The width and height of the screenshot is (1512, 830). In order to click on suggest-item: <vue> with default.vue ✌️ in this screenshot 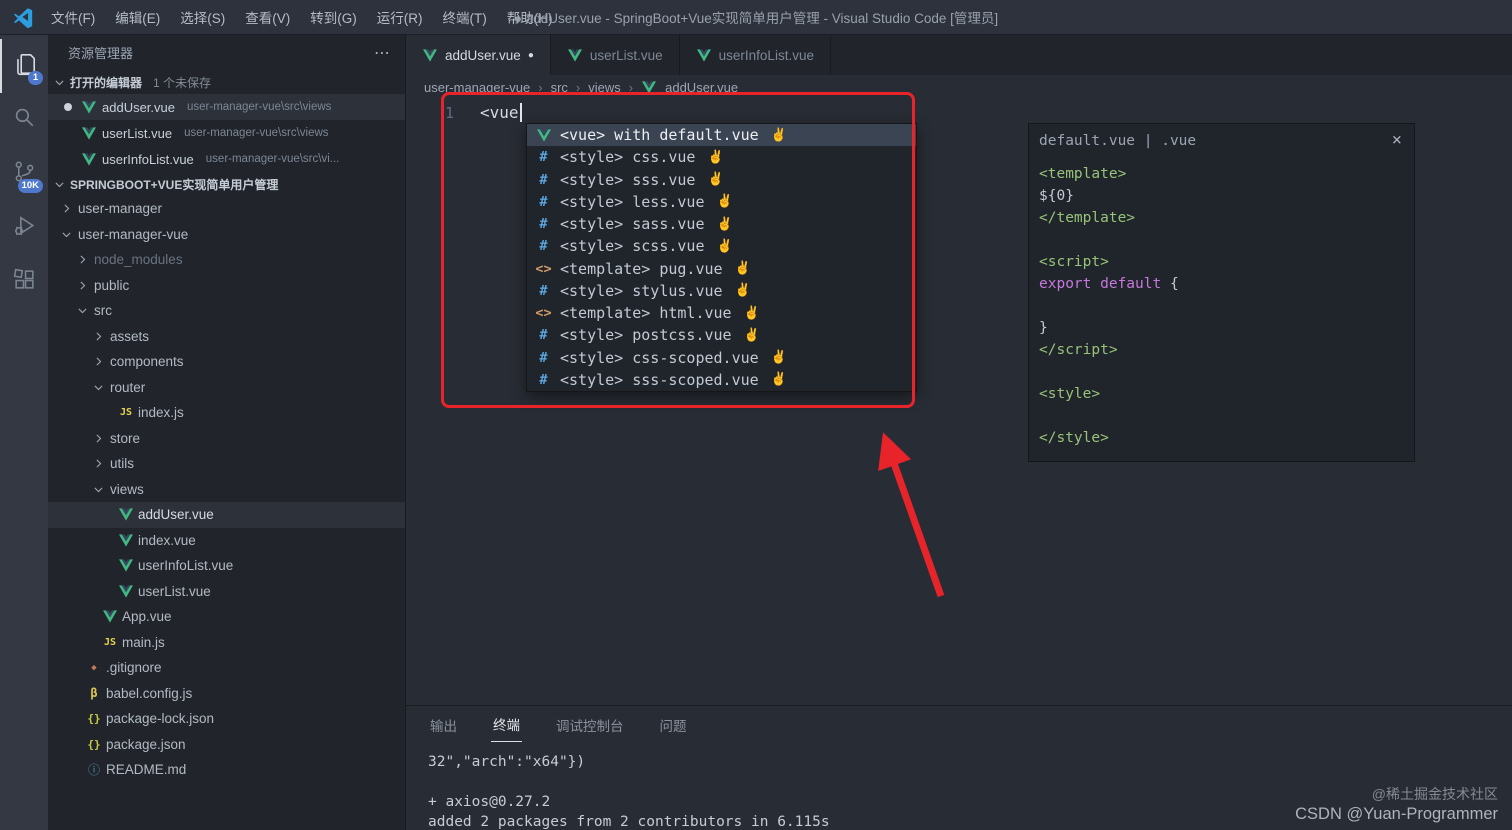, I will do `click(721, 135)`.